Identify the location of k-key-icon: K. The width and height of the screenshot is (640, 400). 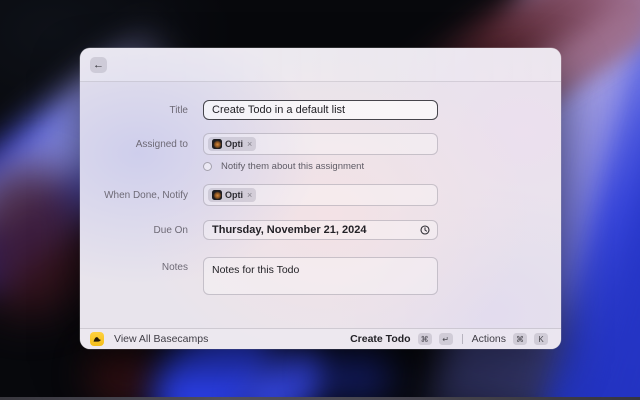
(541, 339).